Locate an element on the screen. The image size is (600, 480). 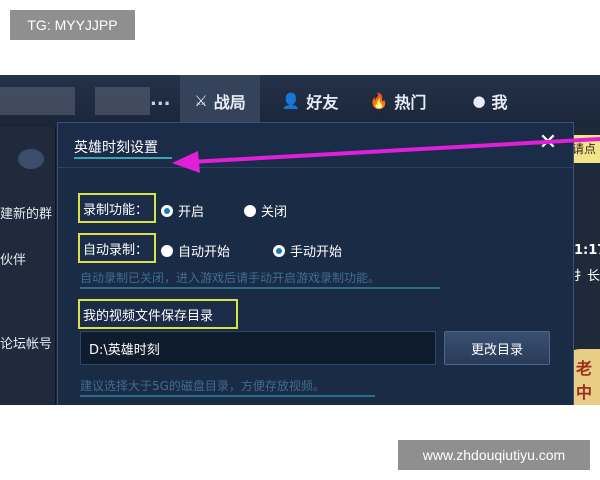
user-circle-icon: ● is located at coordinates (479, 101).